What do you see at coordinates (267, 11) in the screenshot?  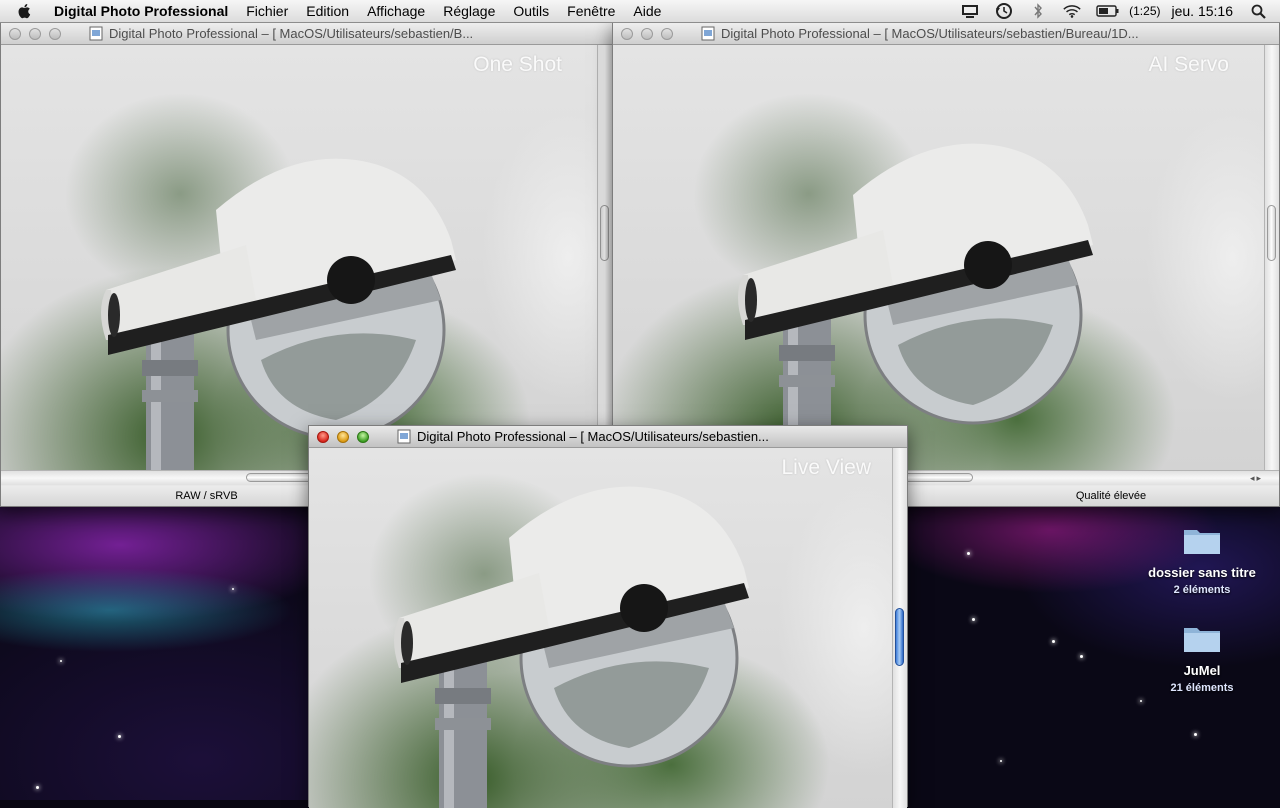 I see `menu-fichier: Fichier` at bounding box center [267, 11].